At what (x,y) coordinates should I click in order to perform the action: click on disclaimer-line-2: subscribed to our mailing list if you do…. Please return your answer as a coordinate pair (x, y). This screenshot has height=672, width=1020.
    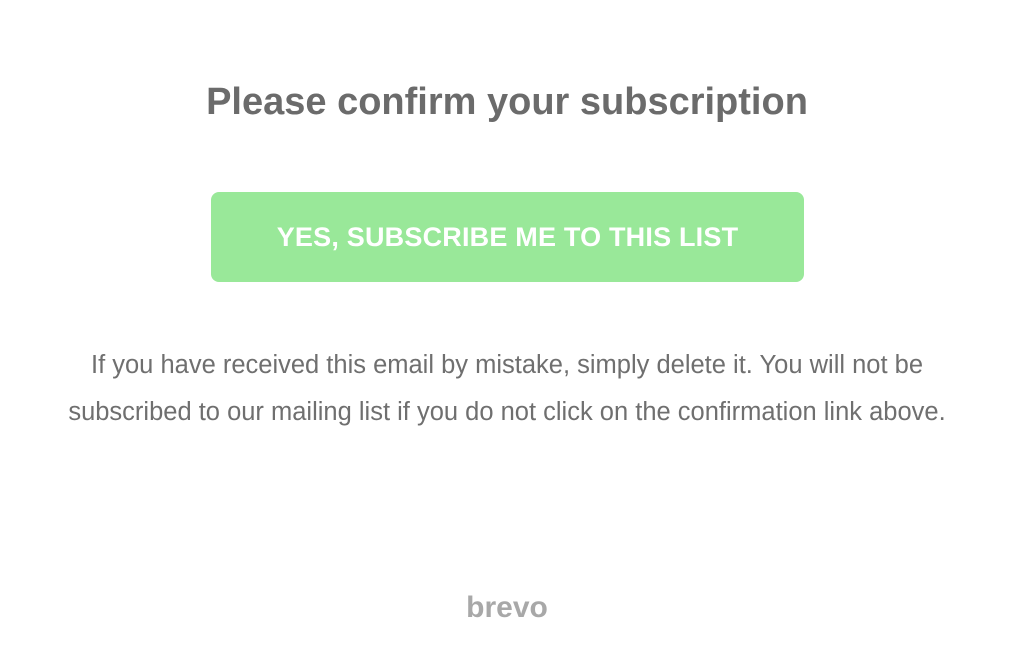
    Looking at the image, I should click on (507, 412).